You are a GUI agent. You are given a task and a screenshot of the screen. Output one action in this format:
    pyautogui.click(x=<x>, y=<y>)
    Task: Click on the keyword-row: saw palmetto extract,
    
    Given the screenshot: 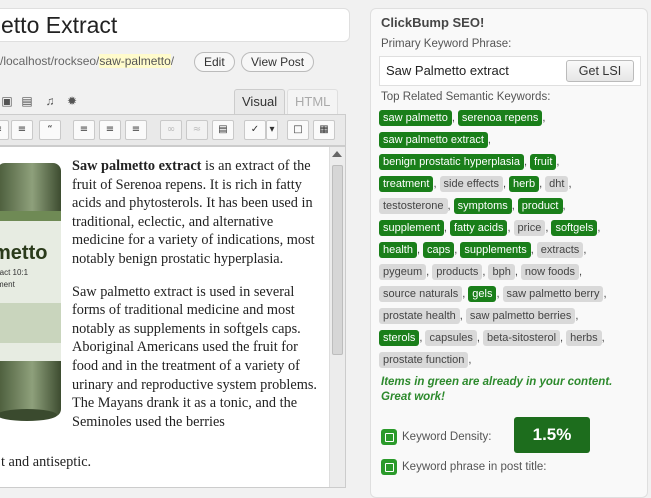 What is the action you would take?
    pyautogui.click(x=511, y=141)
    